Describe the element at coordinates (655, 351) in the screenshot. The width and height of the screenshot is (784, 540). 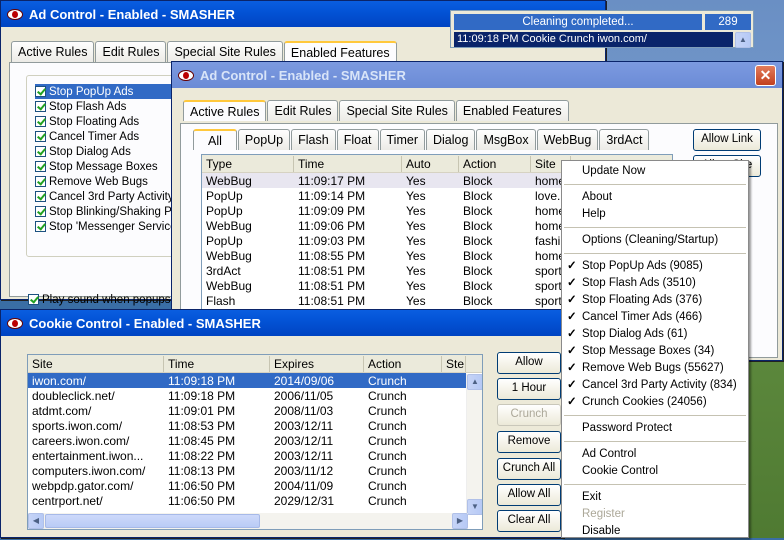
I see `menu-feature-item: Stop Message Boxes (34)` at that location.